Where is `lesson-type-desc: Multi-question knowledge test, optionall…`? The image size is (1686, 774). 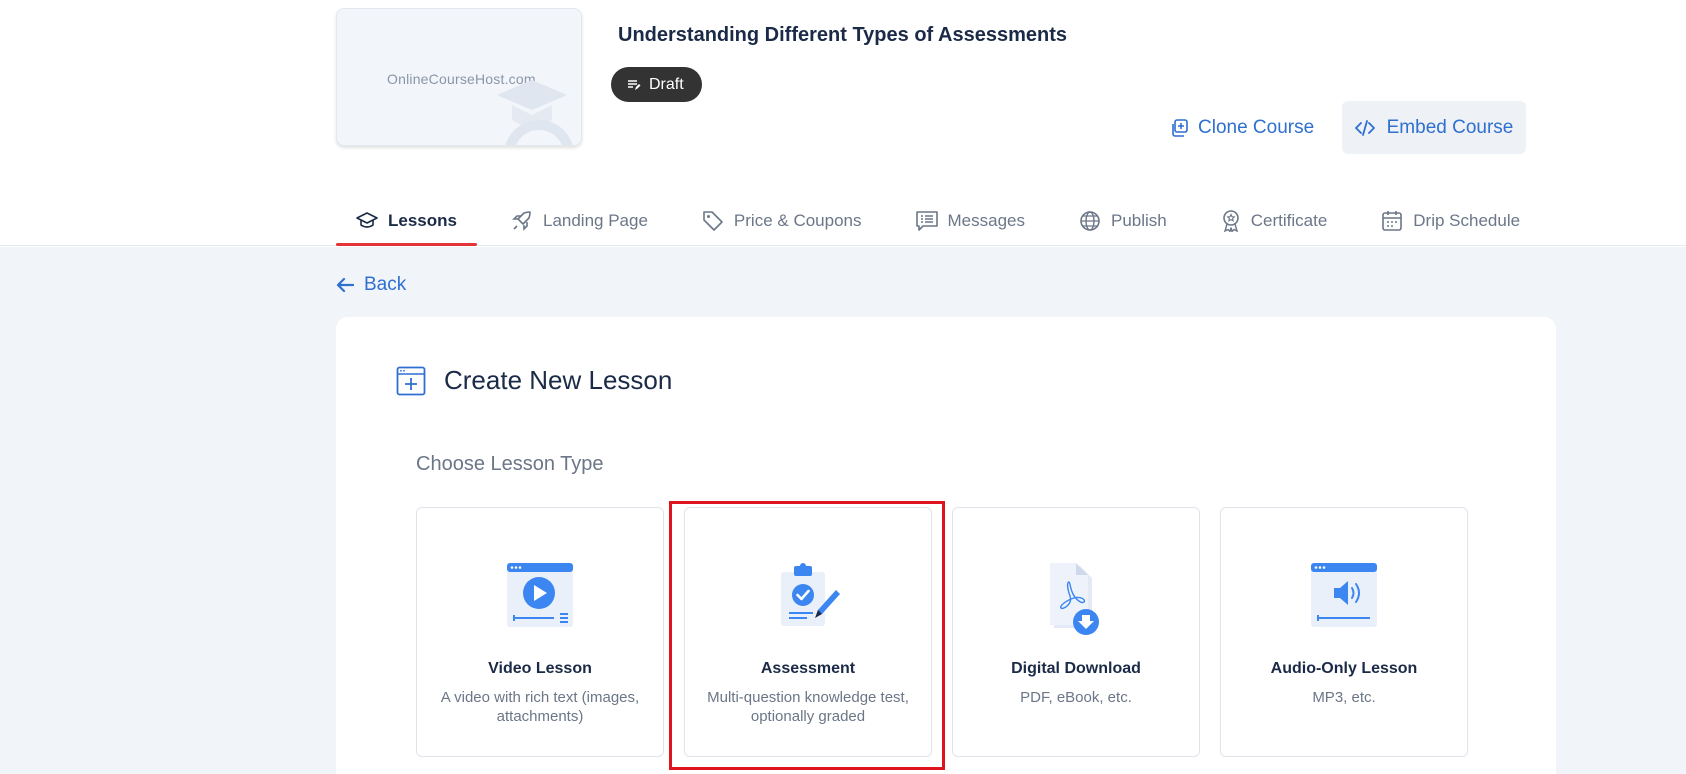 lesson-type-desc: Multi-question knowledge test, optionall… is located at coordinates (808, 707).